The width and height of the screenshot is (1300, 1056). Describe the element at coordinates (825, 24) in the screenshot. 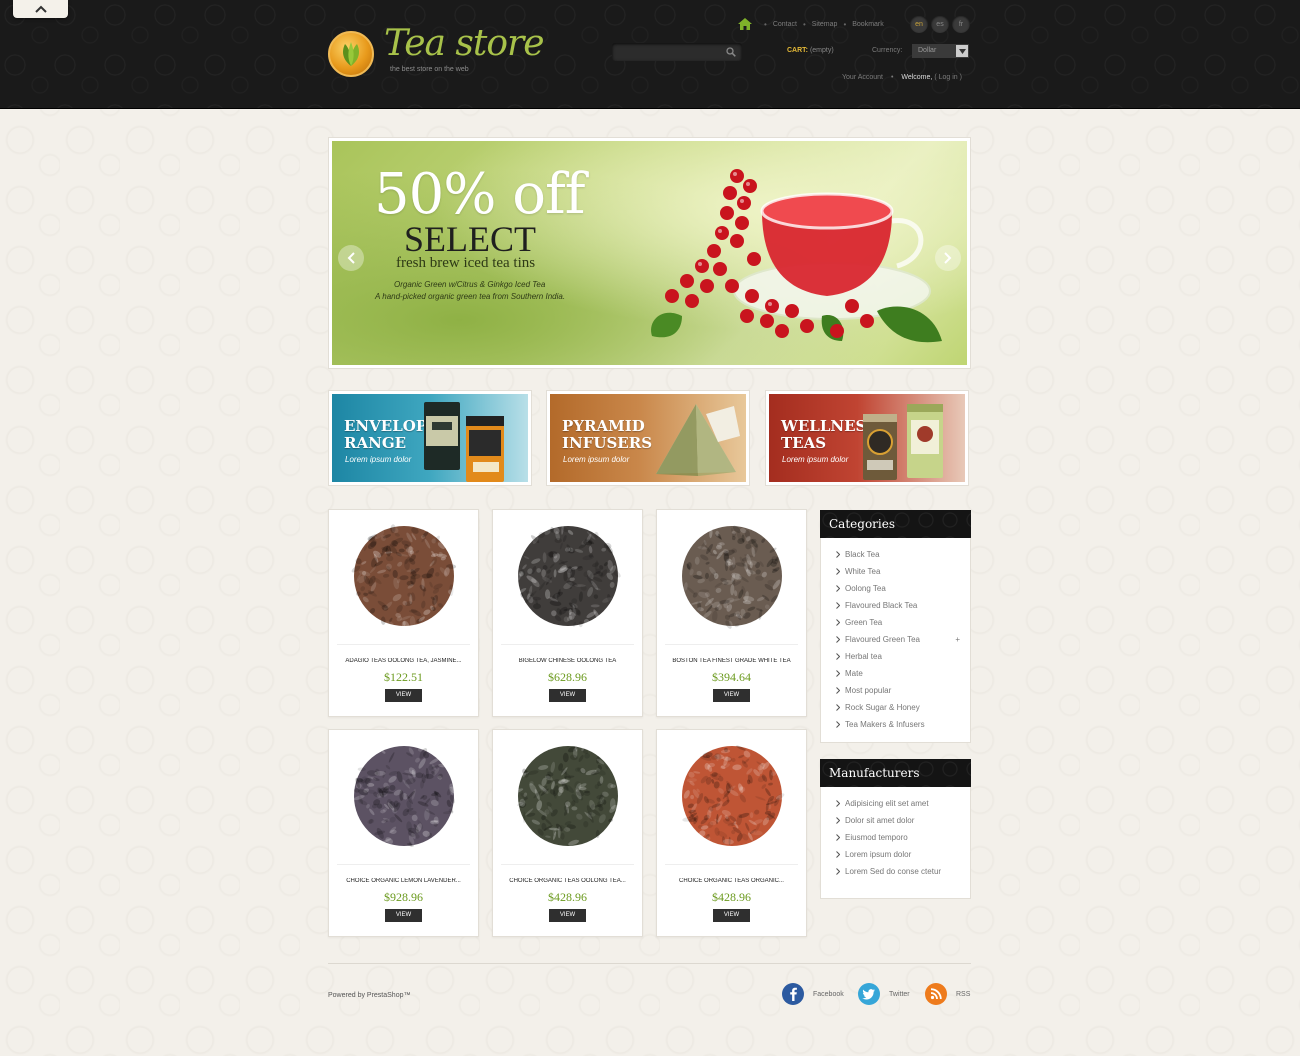

I see `sitemap-link: Sitemap` at that location.